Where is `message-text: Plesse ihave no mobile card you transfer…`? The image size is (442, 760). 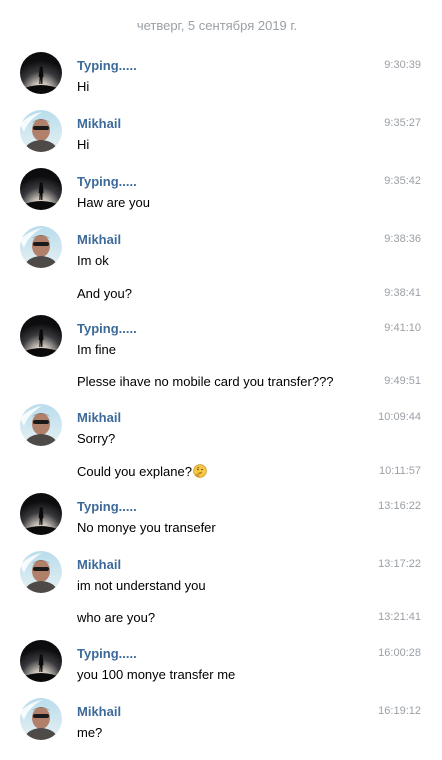 message-text: Plesse ihave no mobile card you transfer… is located at coordinates (205, 381).